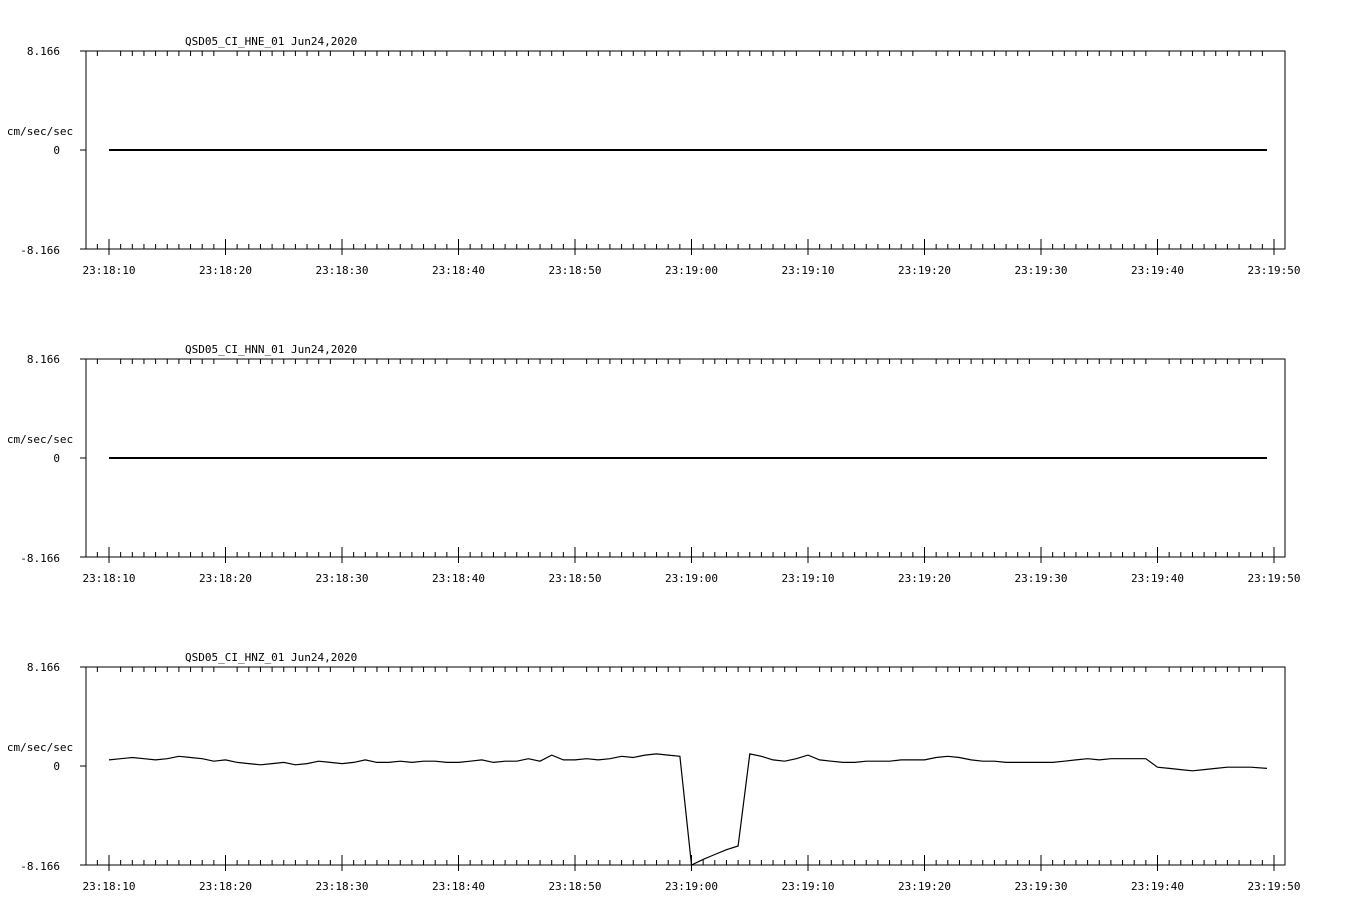 The image size is (1358, 924). I want to click on chart-title: QSD05_CI_HNE_01 Jun24,2020, so click(271, 41).